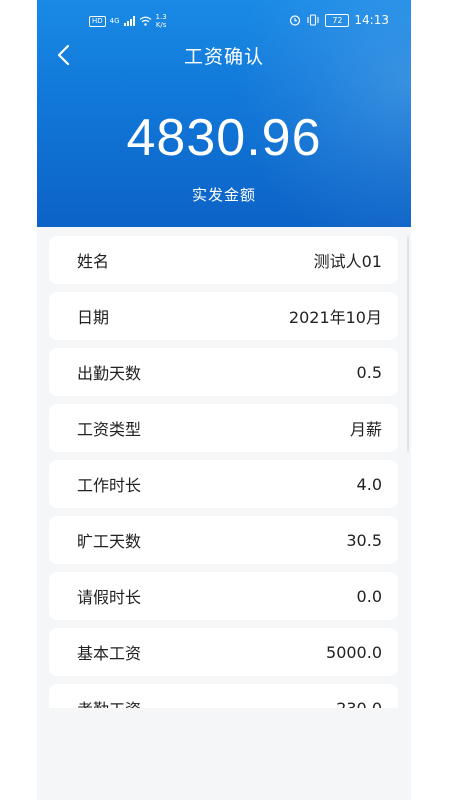  What do you see at coordinates (109, 702) in the screenshot?
I see `row-label: 考勤工资` at bounding box center [109, 702].